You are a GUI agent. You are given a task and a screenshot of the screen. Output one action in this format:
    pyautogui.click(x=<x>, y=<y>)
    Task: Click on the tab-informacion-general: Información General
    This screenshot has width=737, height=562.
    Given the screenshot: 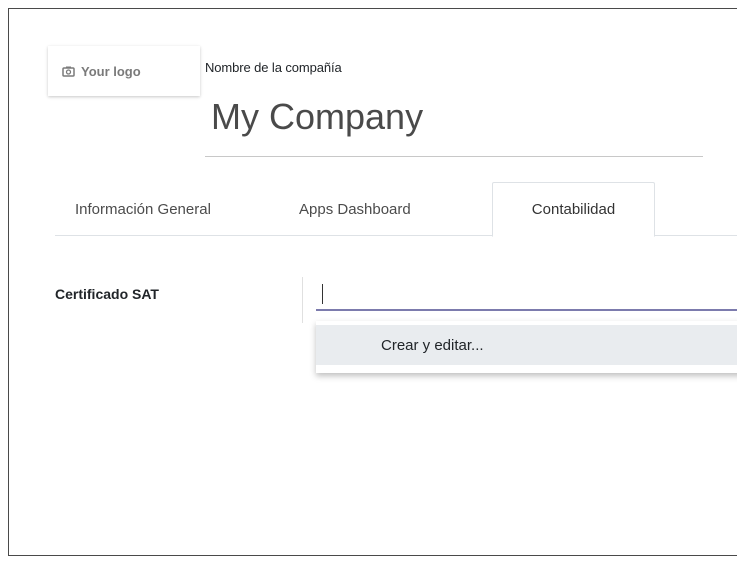 What is the action you would take?
    pyautogui.click(x=172, y=209)
    